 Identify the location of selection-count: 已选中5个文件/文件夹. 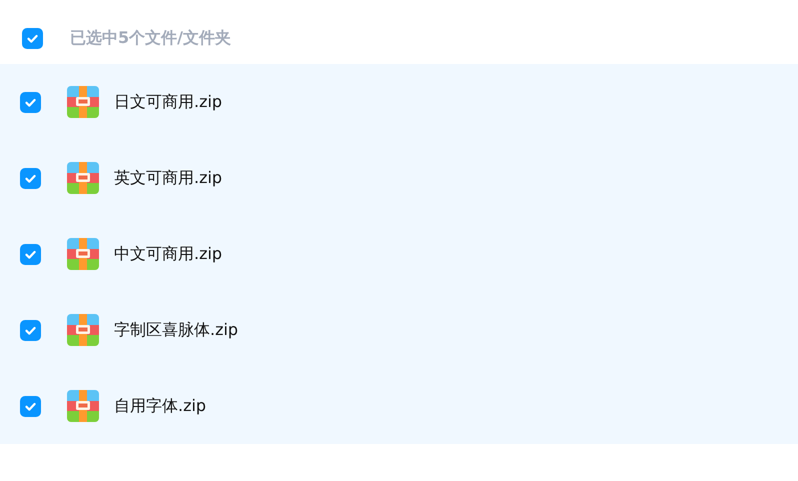
(150, 38).